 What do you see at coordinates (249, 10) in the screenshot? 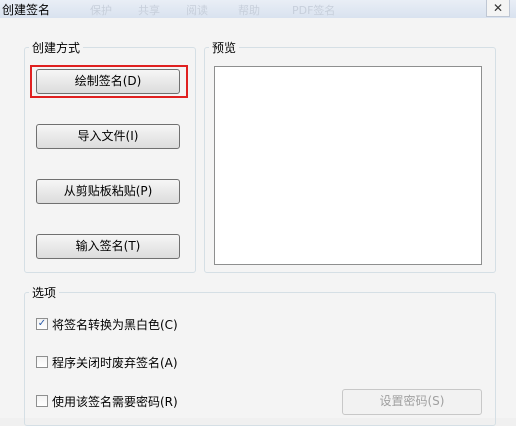
I see `ghost-menu-item: 帮助` at bounding box center [249, 10].